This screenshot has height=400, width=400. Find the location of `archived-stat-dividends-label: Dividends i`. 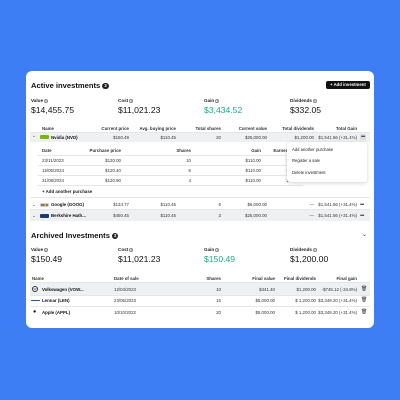

archived-stat-dividends-label: Dividends i is located at coordinates (303, 249).